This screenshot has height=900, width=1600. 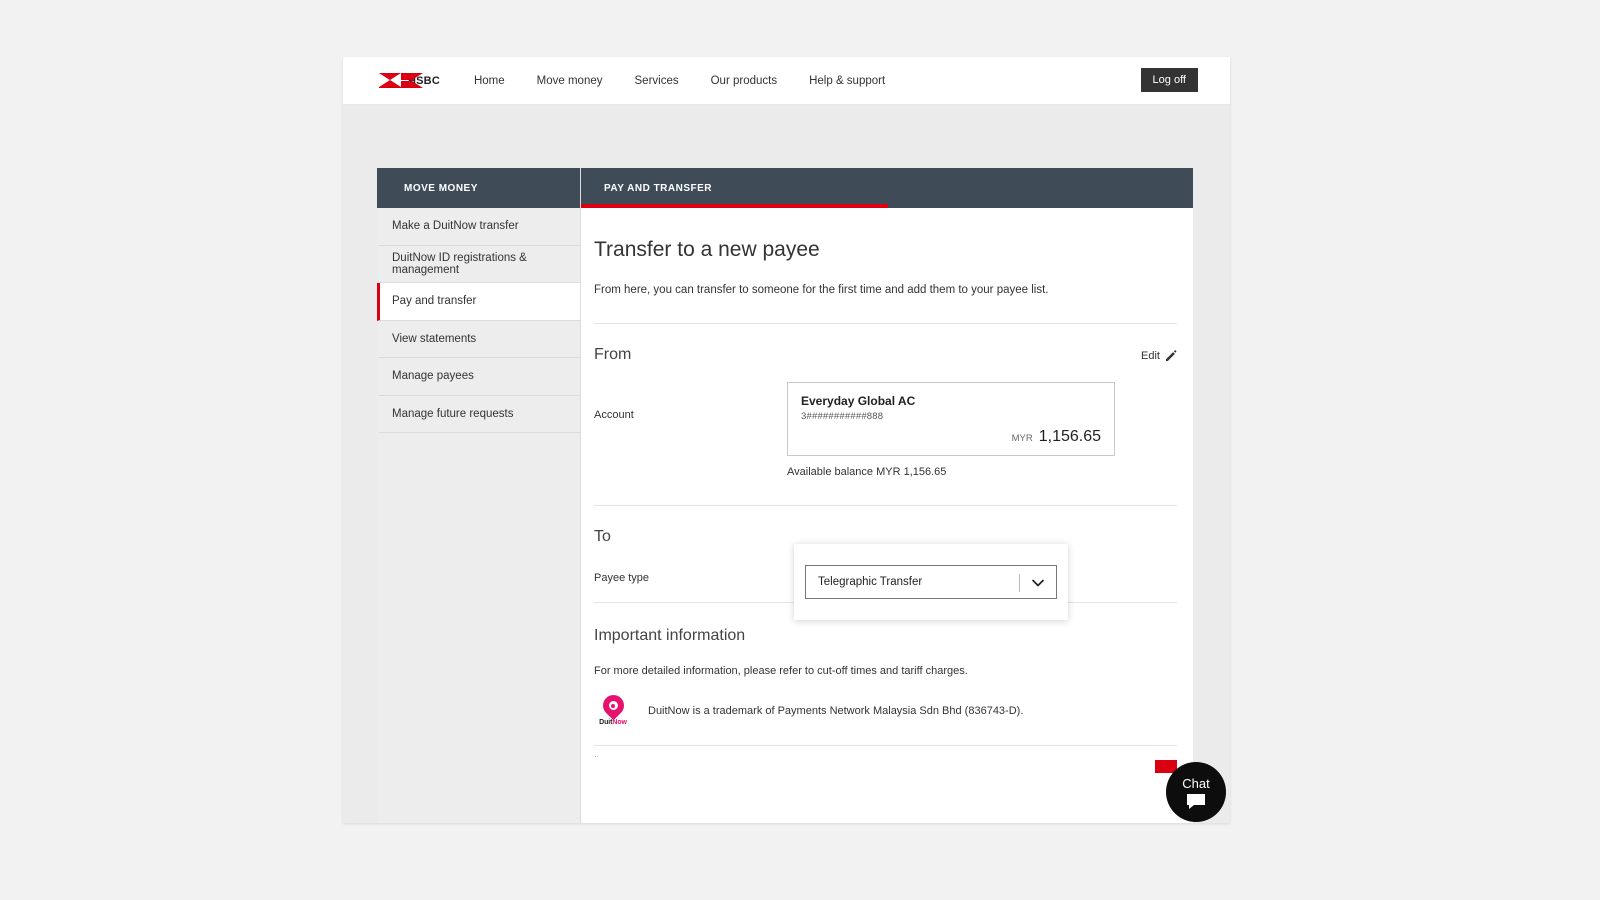 I want to click on sidebar-item-manage-future-requests: Manage future requests, so click(x=478, y=414).